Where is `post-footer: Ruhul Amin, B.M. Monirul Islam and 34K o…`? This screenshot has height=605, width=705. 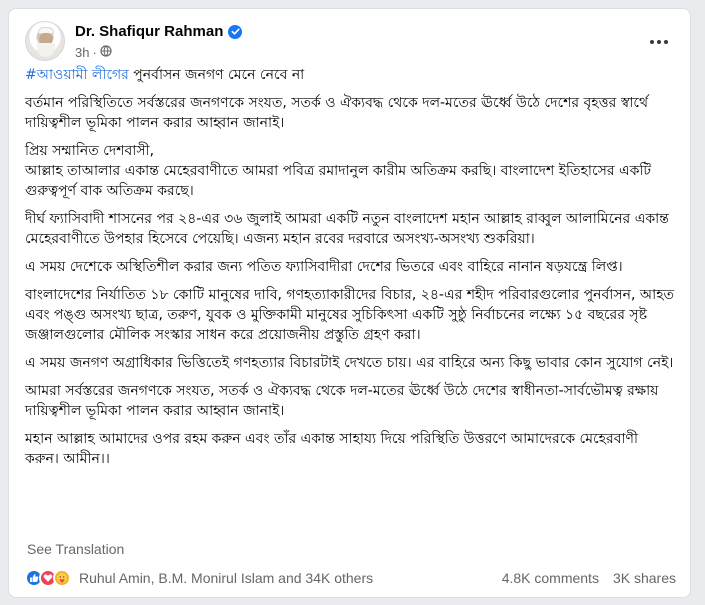 post-footer: Ruhul Amin, B.M. Monirul Islam and 34K o… is located at coordinates (350, 578).